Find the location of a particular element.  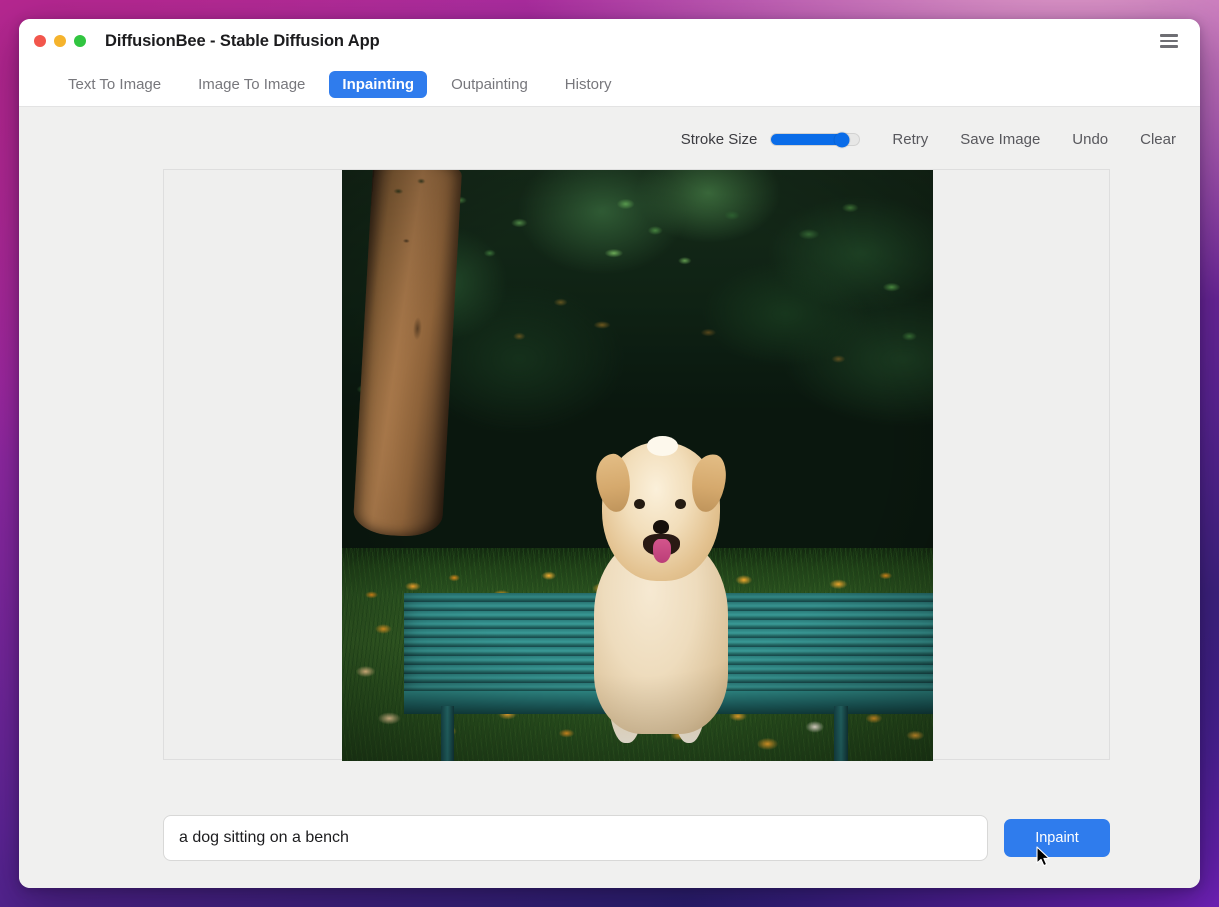

canvas-toolbar: Stroke Size Retry Save Image Undo Clear is located at coordinates (928, 139).